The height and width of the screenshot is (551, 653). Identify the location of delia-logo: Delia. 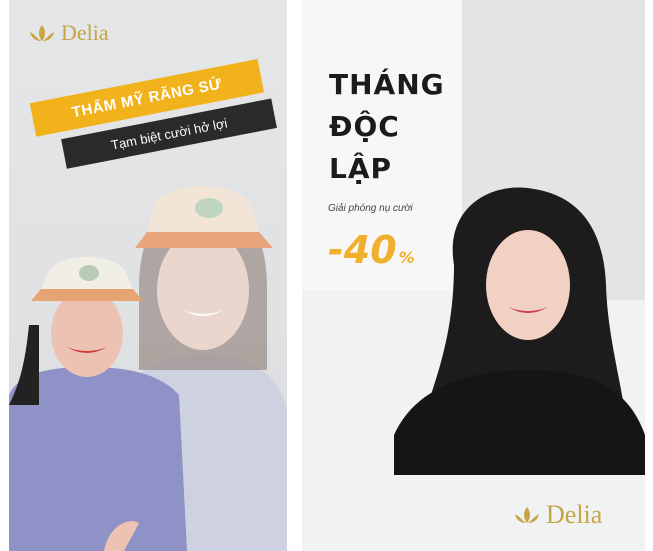
(68, 33).